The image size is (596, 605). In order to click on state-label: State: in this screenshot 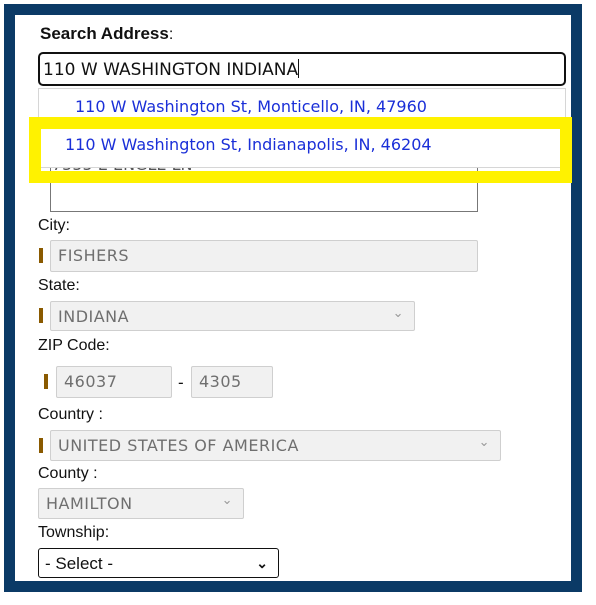, I will do `click(59, 285)`.